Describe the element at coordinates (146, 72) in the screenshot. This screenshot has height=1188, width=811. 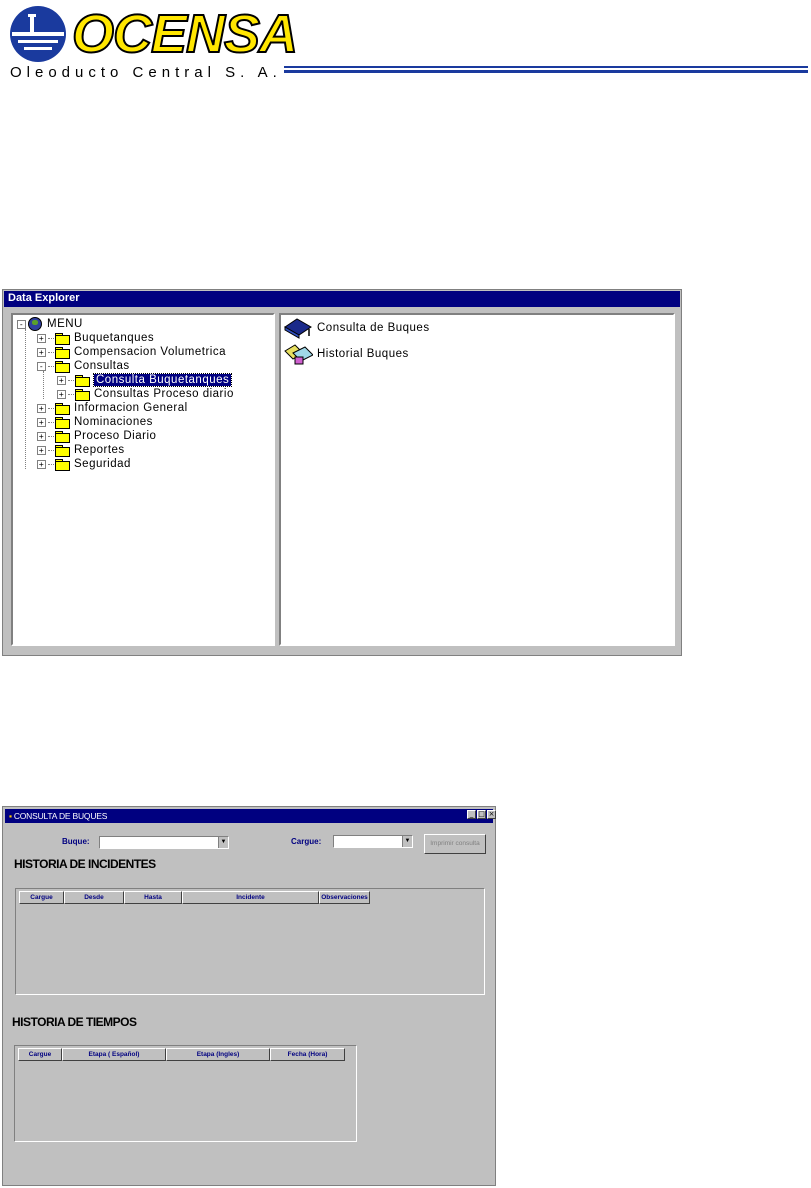
I see `logo-subtitle: Oleoducto Central S. A.` at that location.